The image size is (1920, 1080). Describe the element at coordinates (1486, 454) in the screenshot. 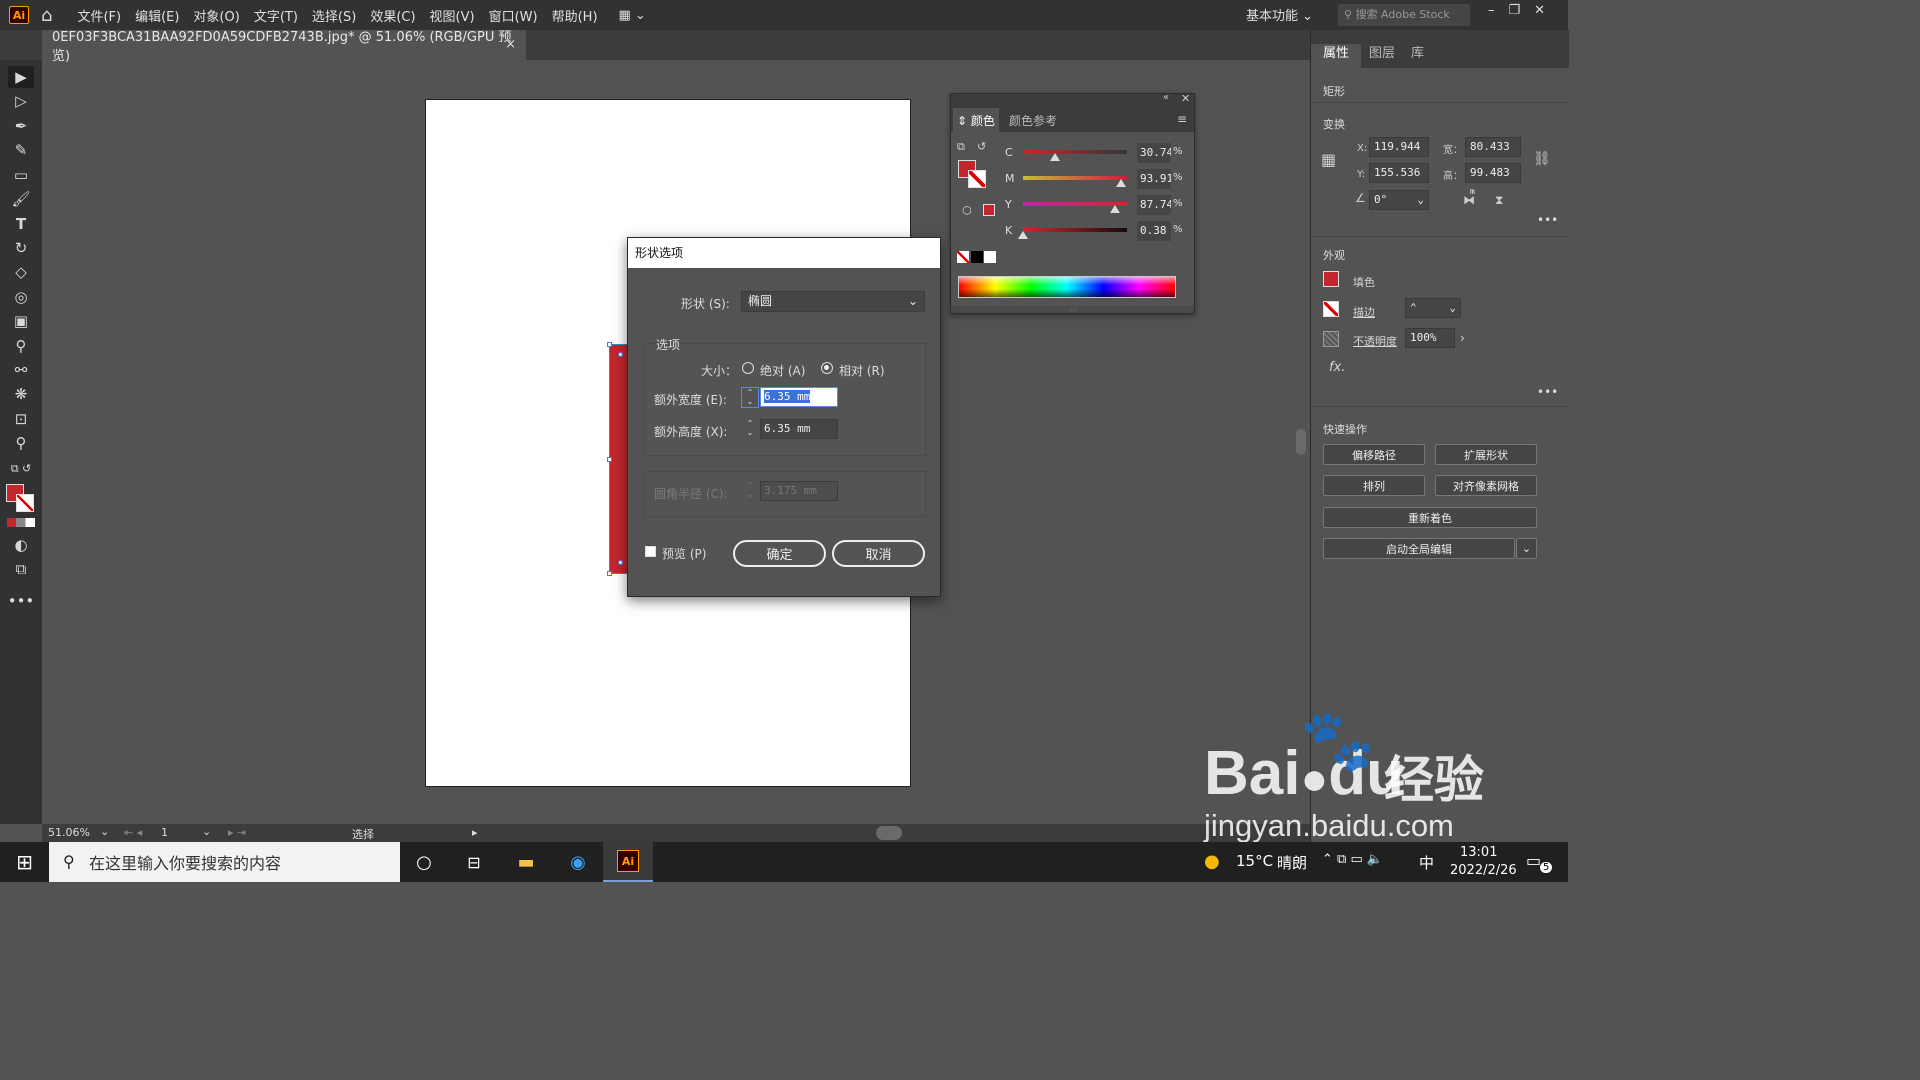

I see `expand-shape-button: 扩展形状` at that location.